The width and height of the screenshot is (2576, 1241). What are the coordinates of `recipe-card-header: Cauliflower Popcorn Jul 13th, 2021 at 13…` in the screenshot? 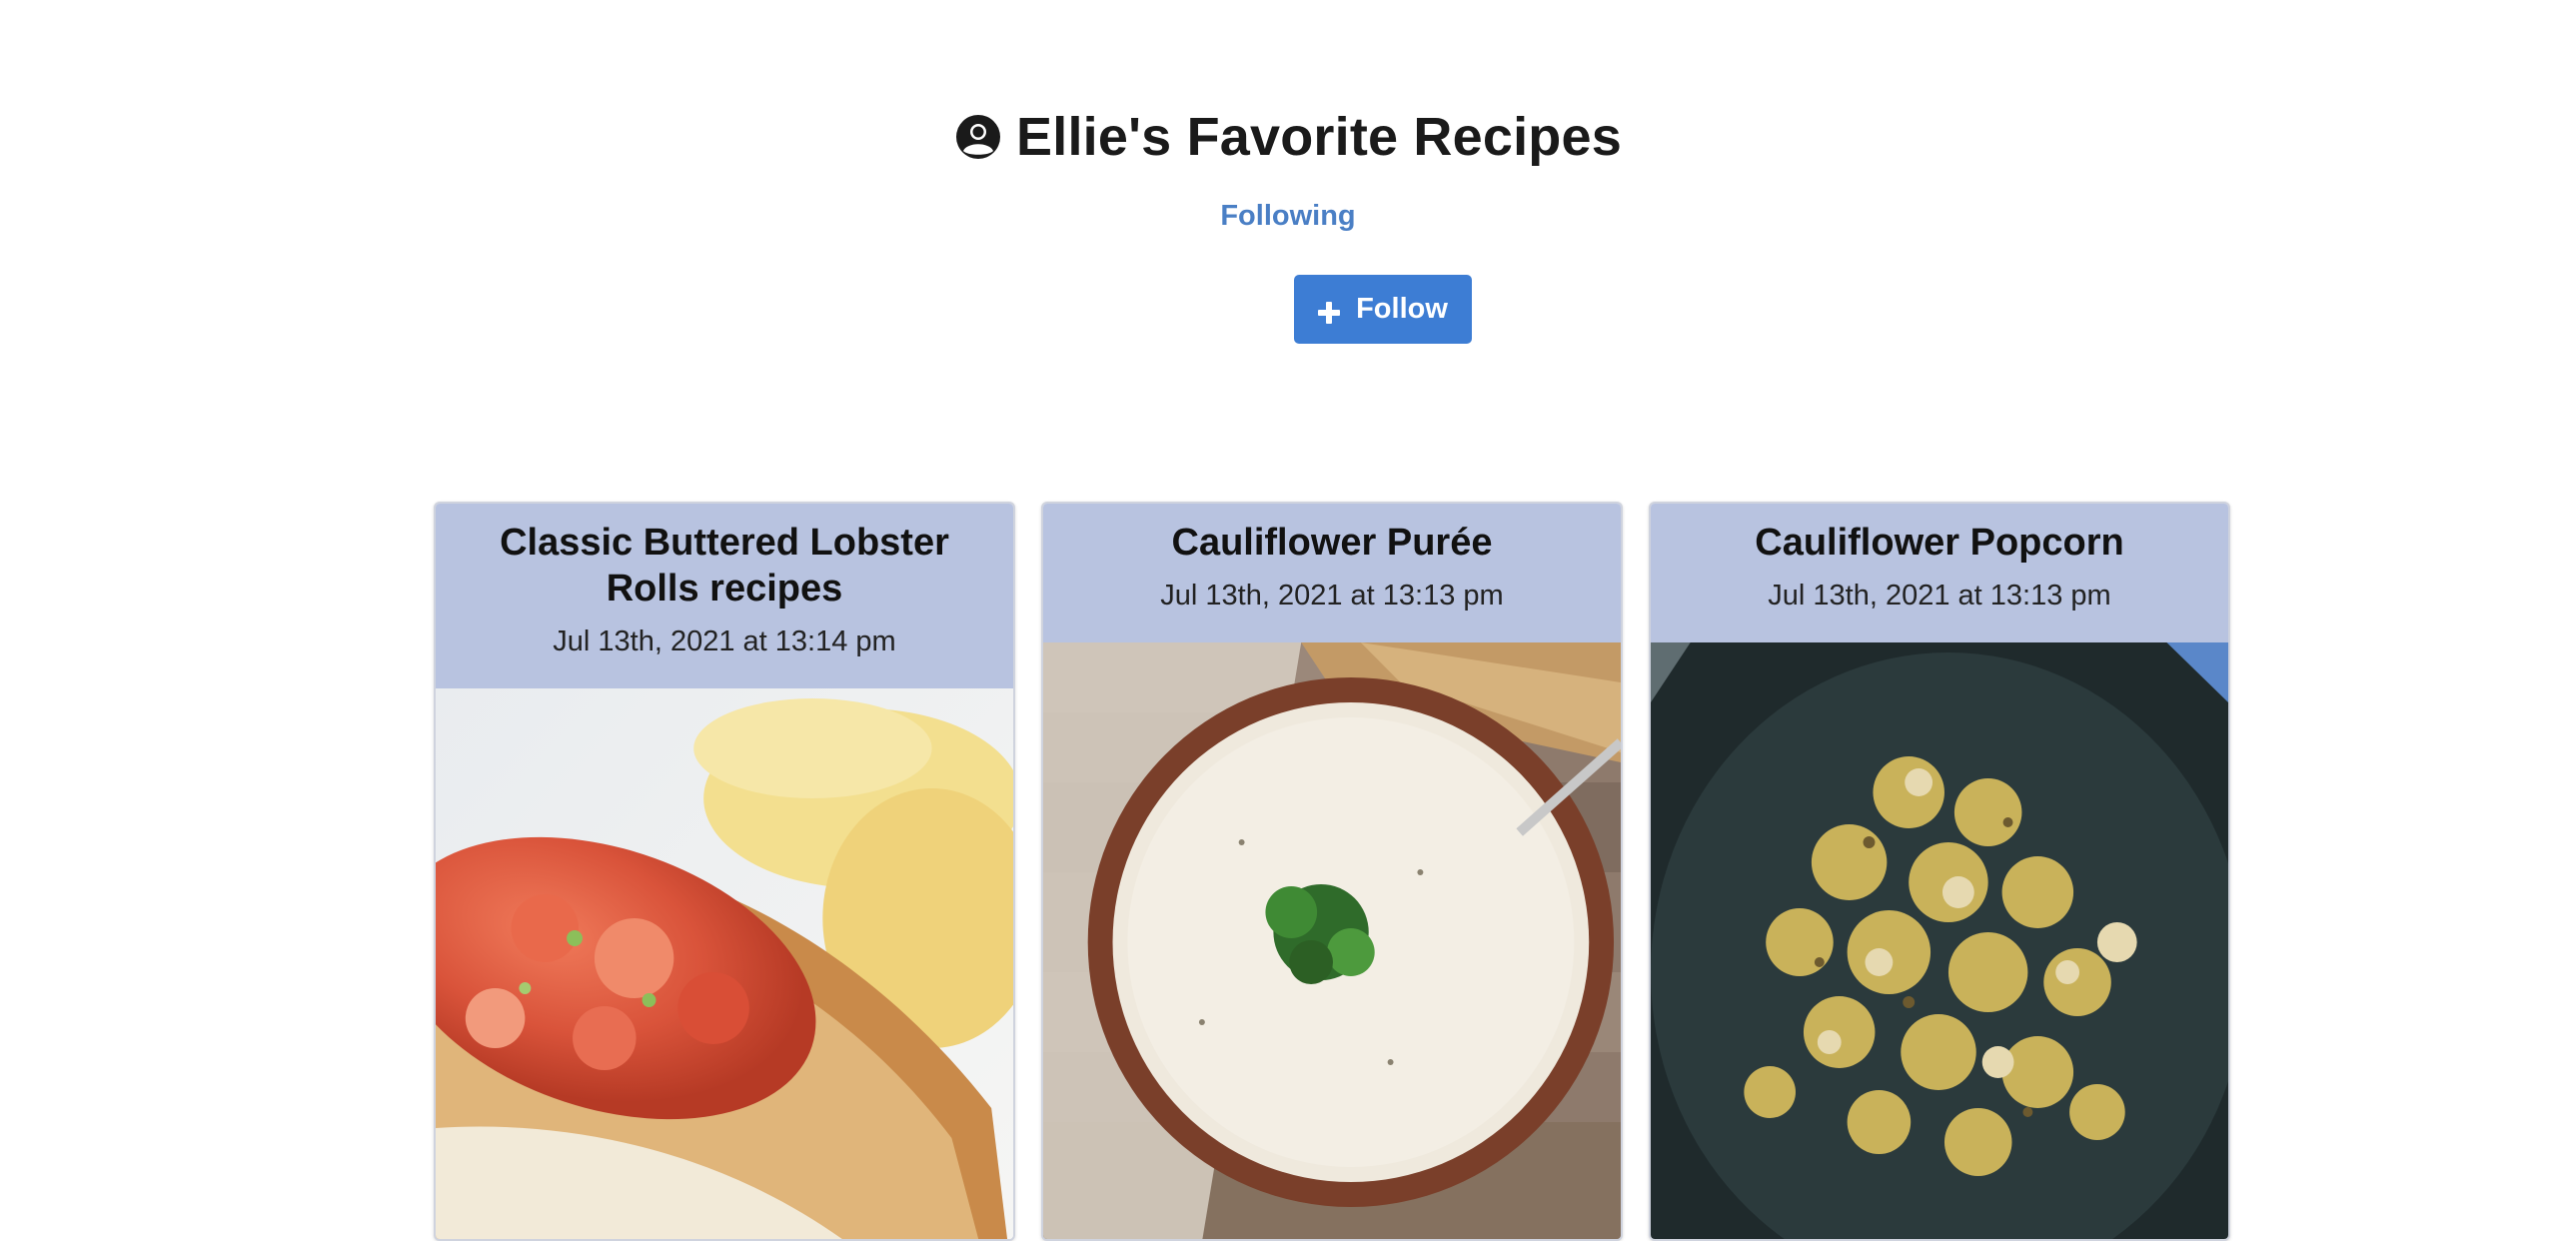 It's located at (1939, 573).